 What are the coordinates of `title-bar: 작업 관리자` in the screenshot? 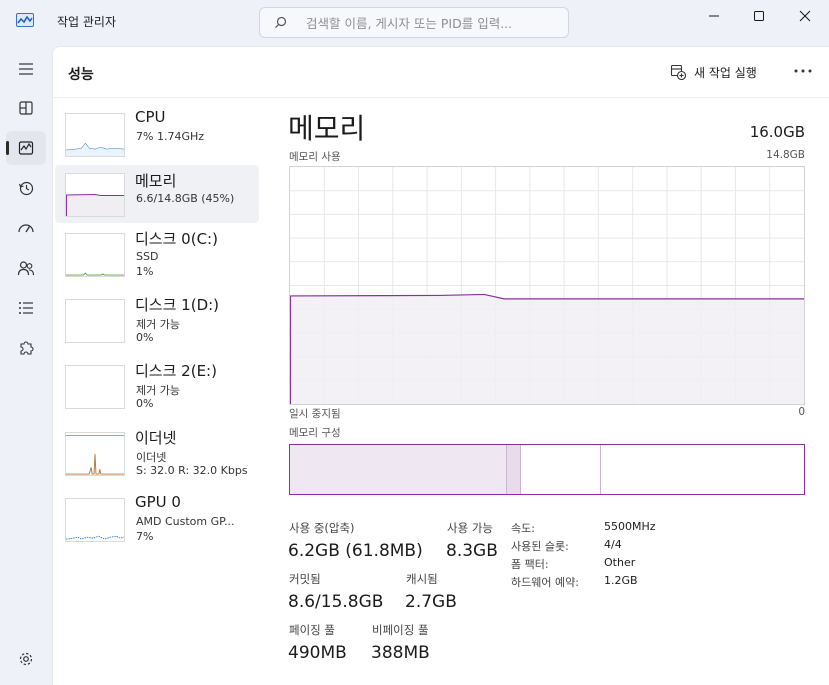 It's located at (414, 21).